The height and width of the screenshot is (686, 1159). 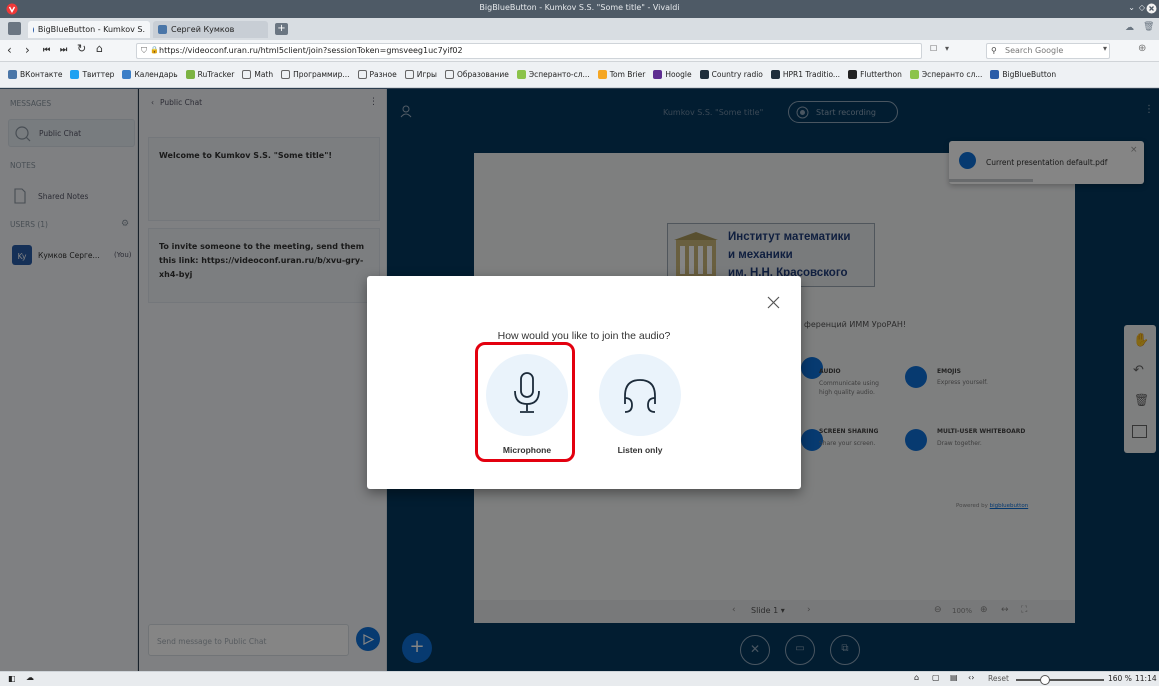 I want to click on page-actions-icon: ⌂, so click(x=916, y=677).